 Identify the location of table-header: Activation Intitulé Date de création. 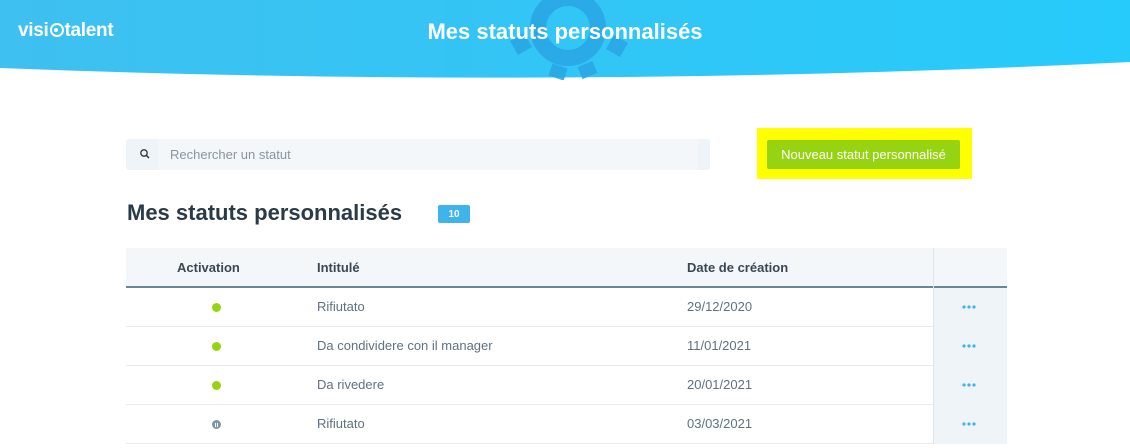
(566, 268).